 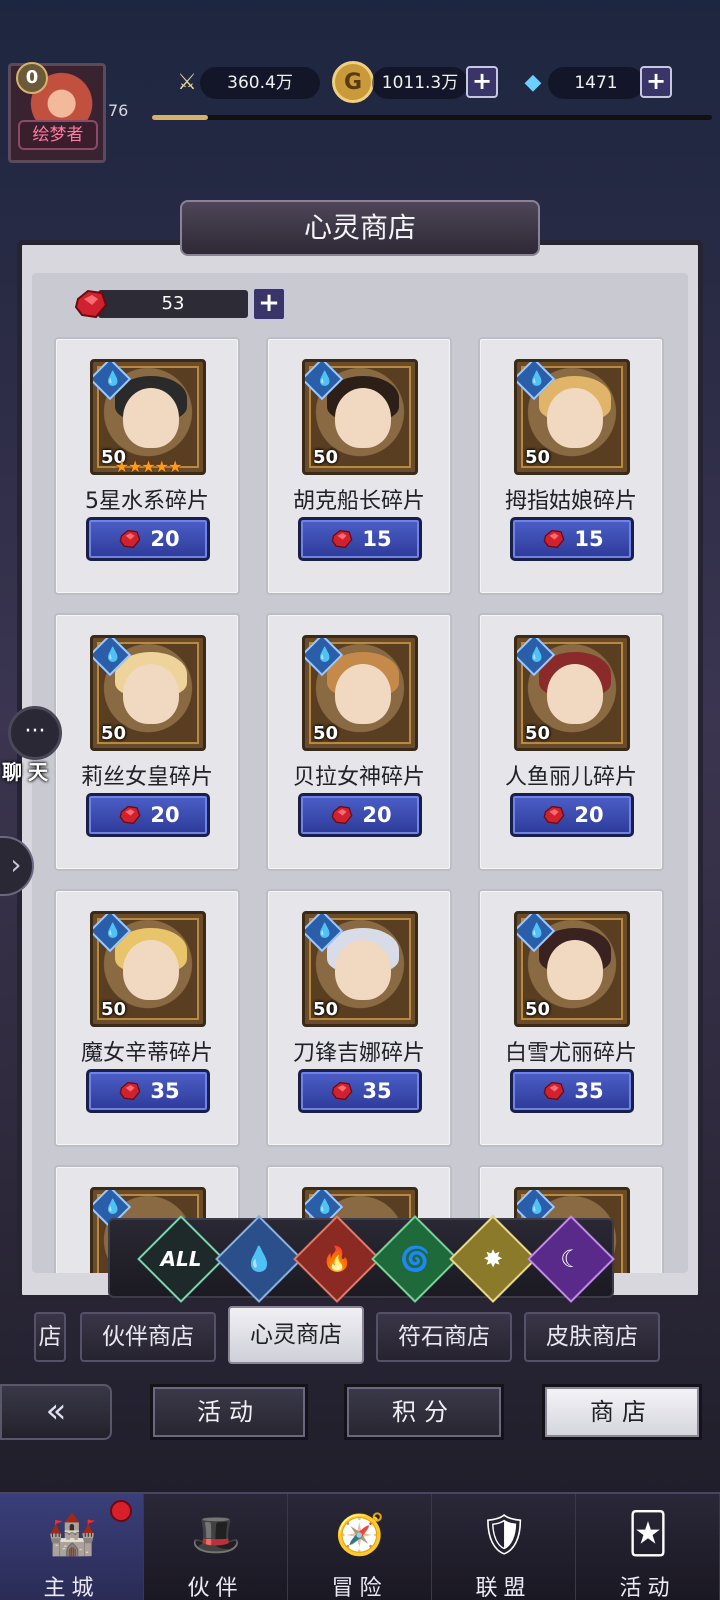 What do you see at coordinates (148, 1337) in the screenshot?
I see `tab-partner-shop: 伙伴商店` at bounding box center [148, 1337].